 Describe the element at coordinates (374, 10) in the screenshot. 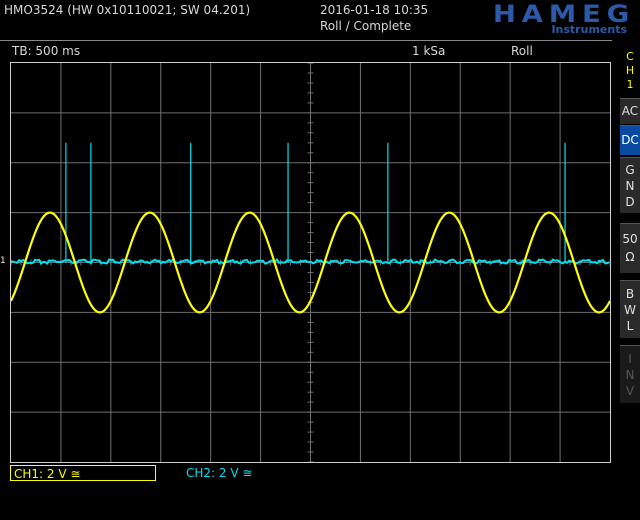

I see `datetime-label: 2016-01-18 10:35` at that location.